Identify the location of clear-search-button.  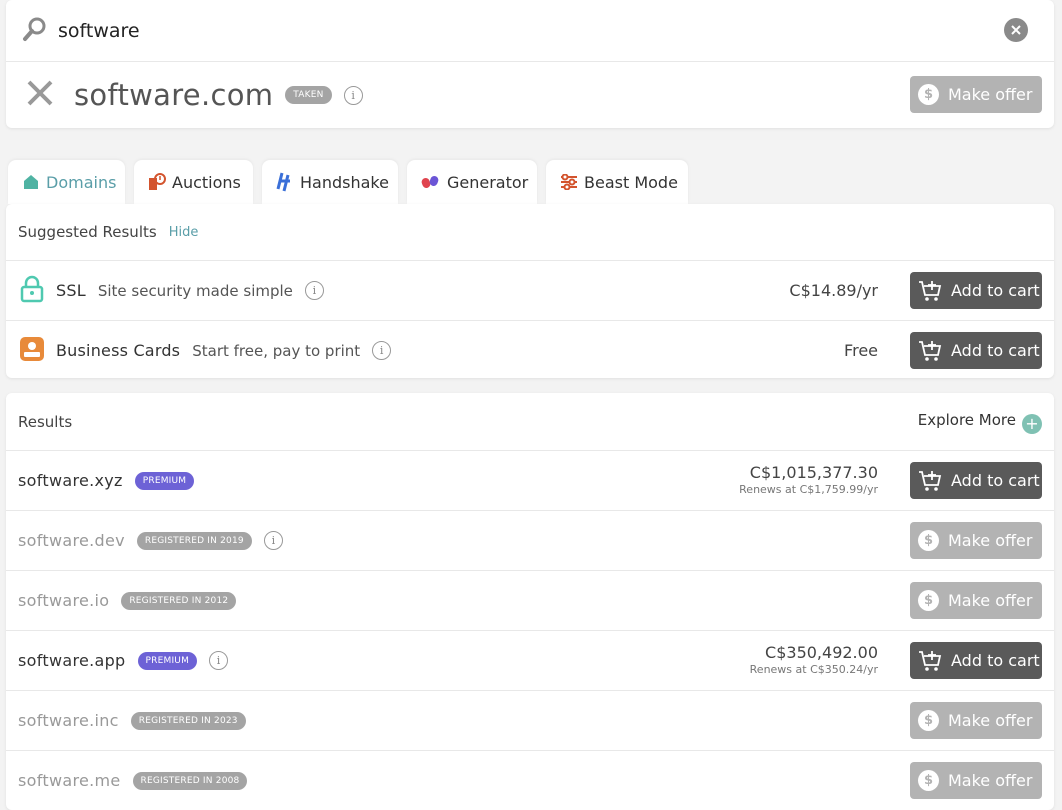
(1016, 30).